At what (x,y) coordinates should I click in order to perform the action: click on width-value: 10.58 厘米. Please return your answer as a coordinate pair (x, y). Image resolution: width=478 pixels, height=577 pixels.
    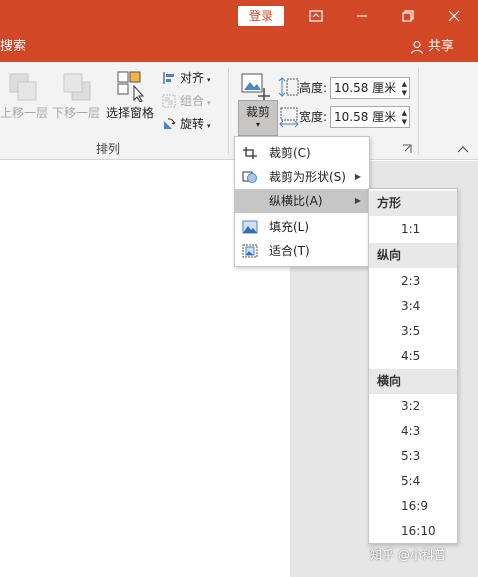
    Looking at the image, I should click on (365, 117).